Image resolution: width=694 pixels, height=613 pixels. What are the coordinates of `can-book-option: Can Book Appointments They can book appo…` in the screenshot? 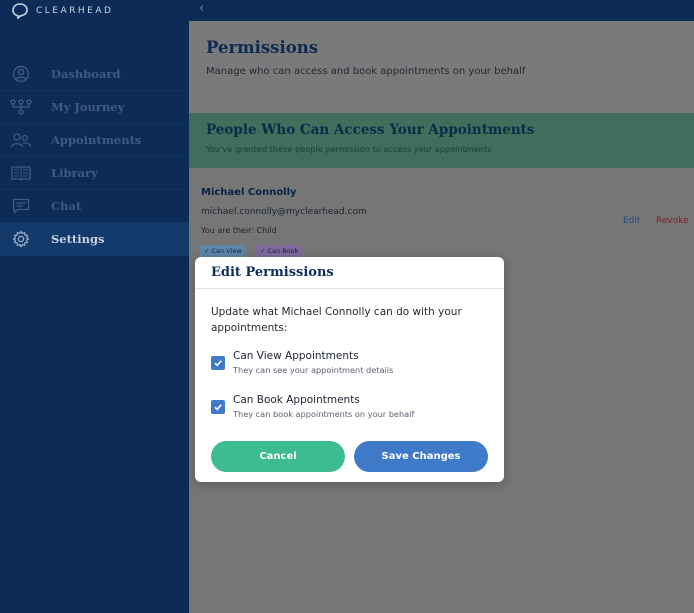 It's located at (312, 406).